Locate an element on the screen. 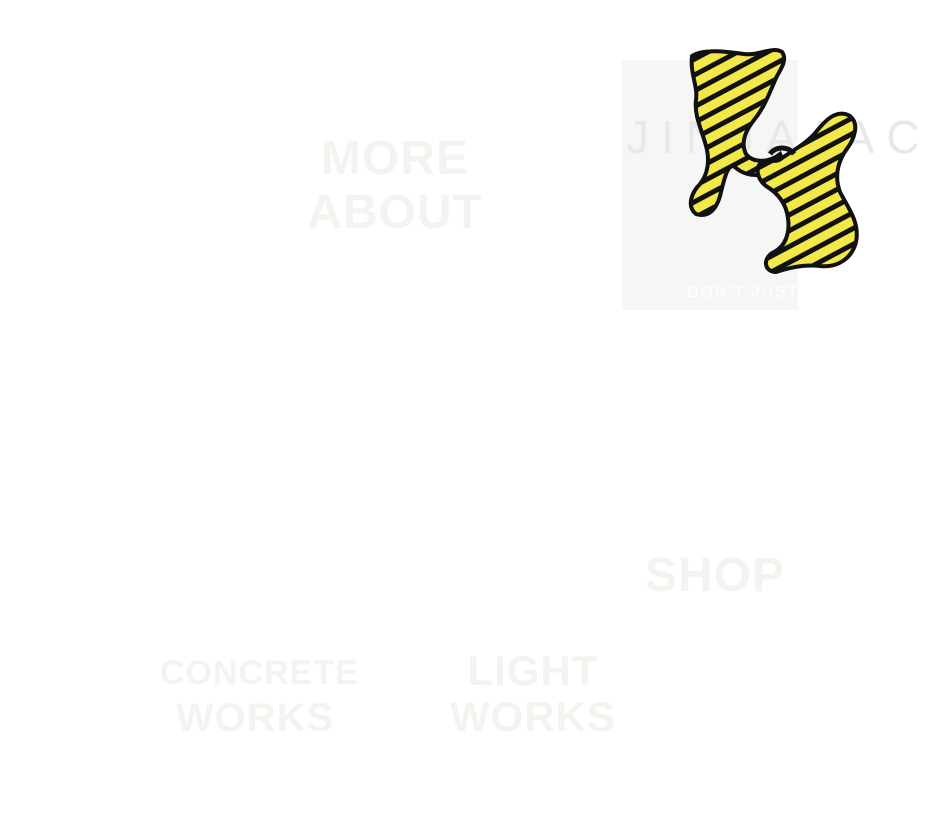 This screenshot has width=934, height=818. nav-about-label: ABOUT is located at coordinates (395, 212).